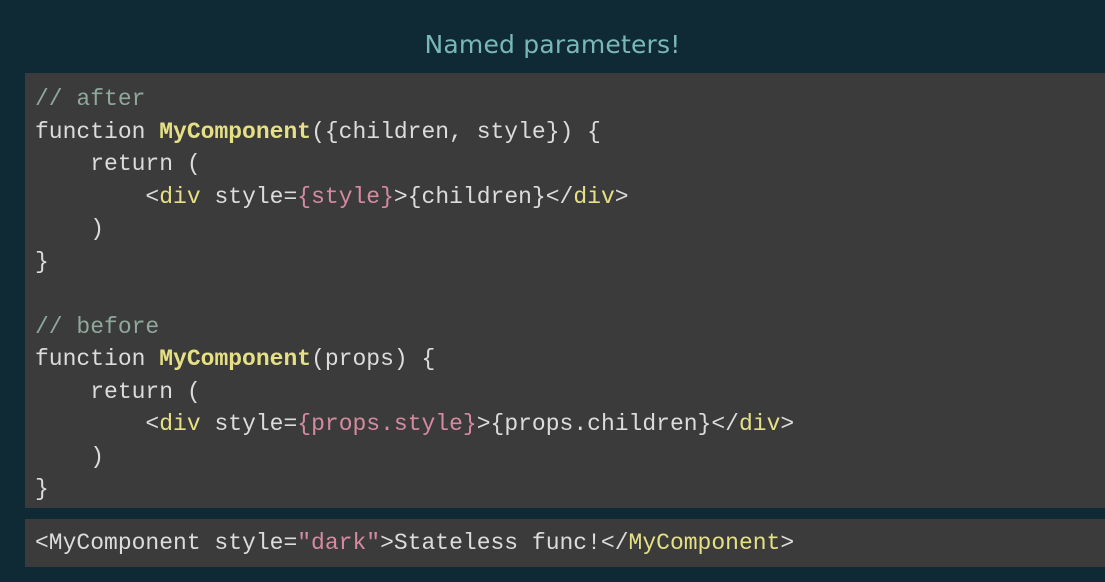 Image resolution: width=1105 pixels, height=582 pixels. I want to click on code-token-plain: ({children, style}) {, so click(456, 131).